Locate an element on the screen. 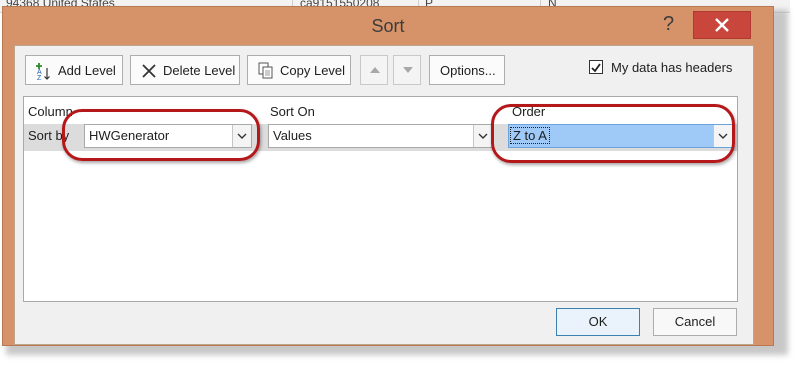 The width and height of the screenshot is (799, 374). delete-level-icon is located at coordinates (149, 71).